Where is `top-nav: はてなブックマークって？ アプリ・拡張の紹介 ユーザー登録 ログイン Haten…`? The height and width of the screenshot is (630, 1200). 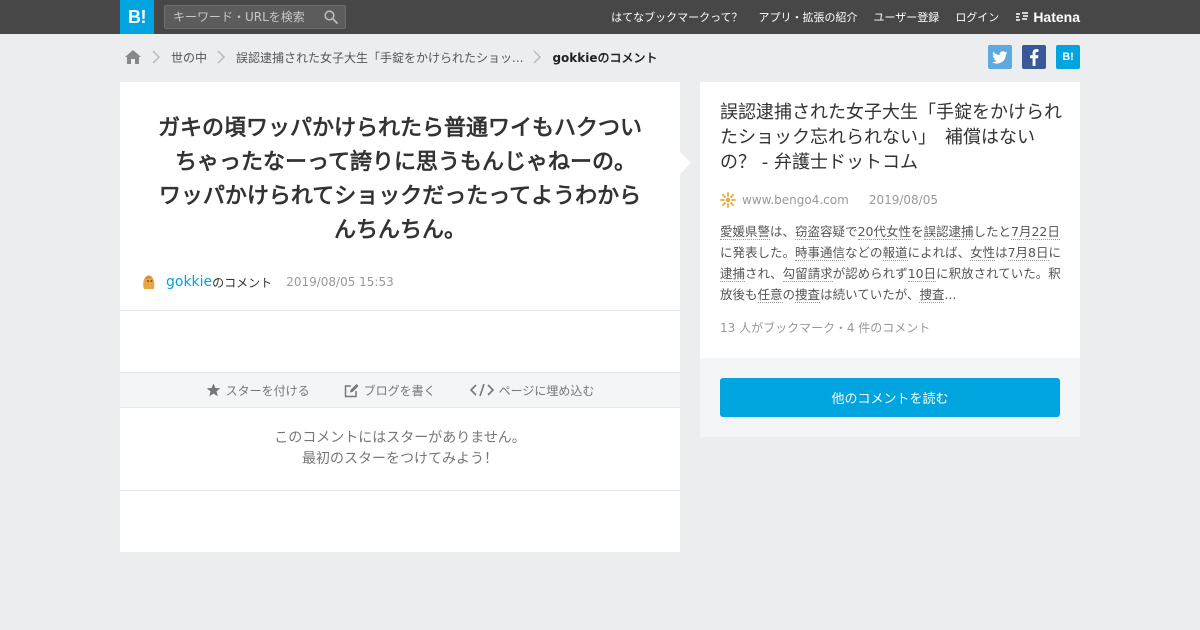 top-nav: はてなブックマークって？ アプリ・拡張の紹介 ユーザー登録 ログイン Haten… is located at coordinates (837, 17).